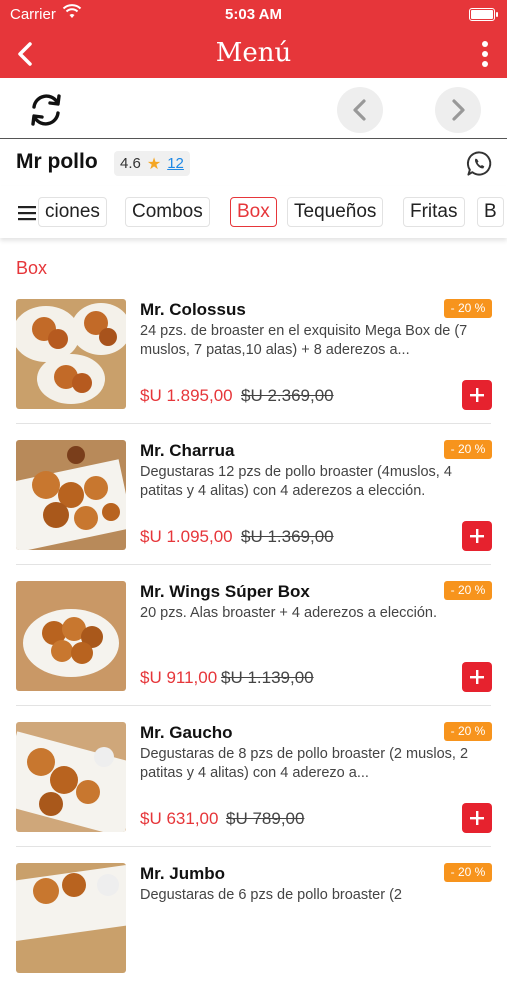 Image resolution: width=507 pixels, height=988 pixels. Describe the element at coordinates (175, 163) in the screenshot. I see `reviews-link: 12` at that location.